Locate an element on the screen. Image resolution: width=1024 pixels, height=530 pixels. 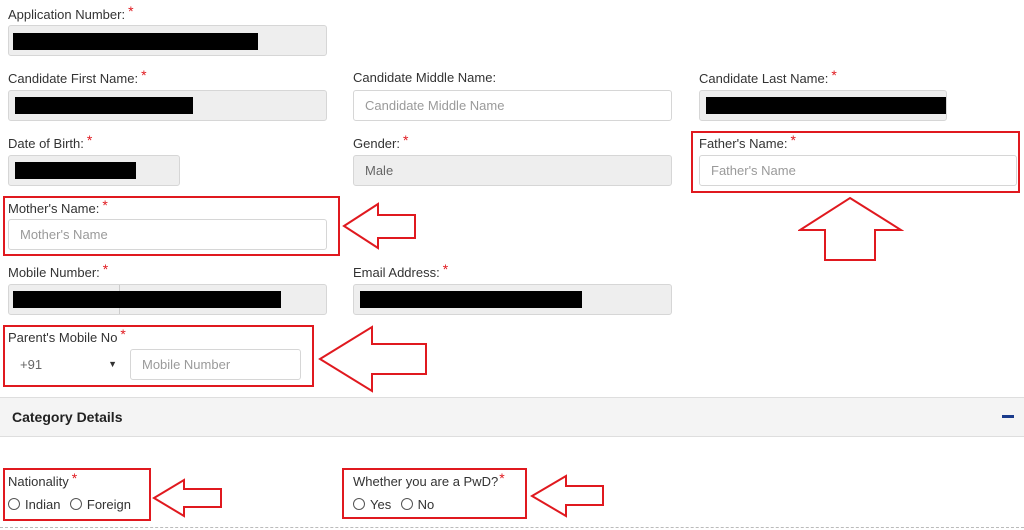
mobile-number-label: Mobile Number: * is located at coordinates (58, 270).